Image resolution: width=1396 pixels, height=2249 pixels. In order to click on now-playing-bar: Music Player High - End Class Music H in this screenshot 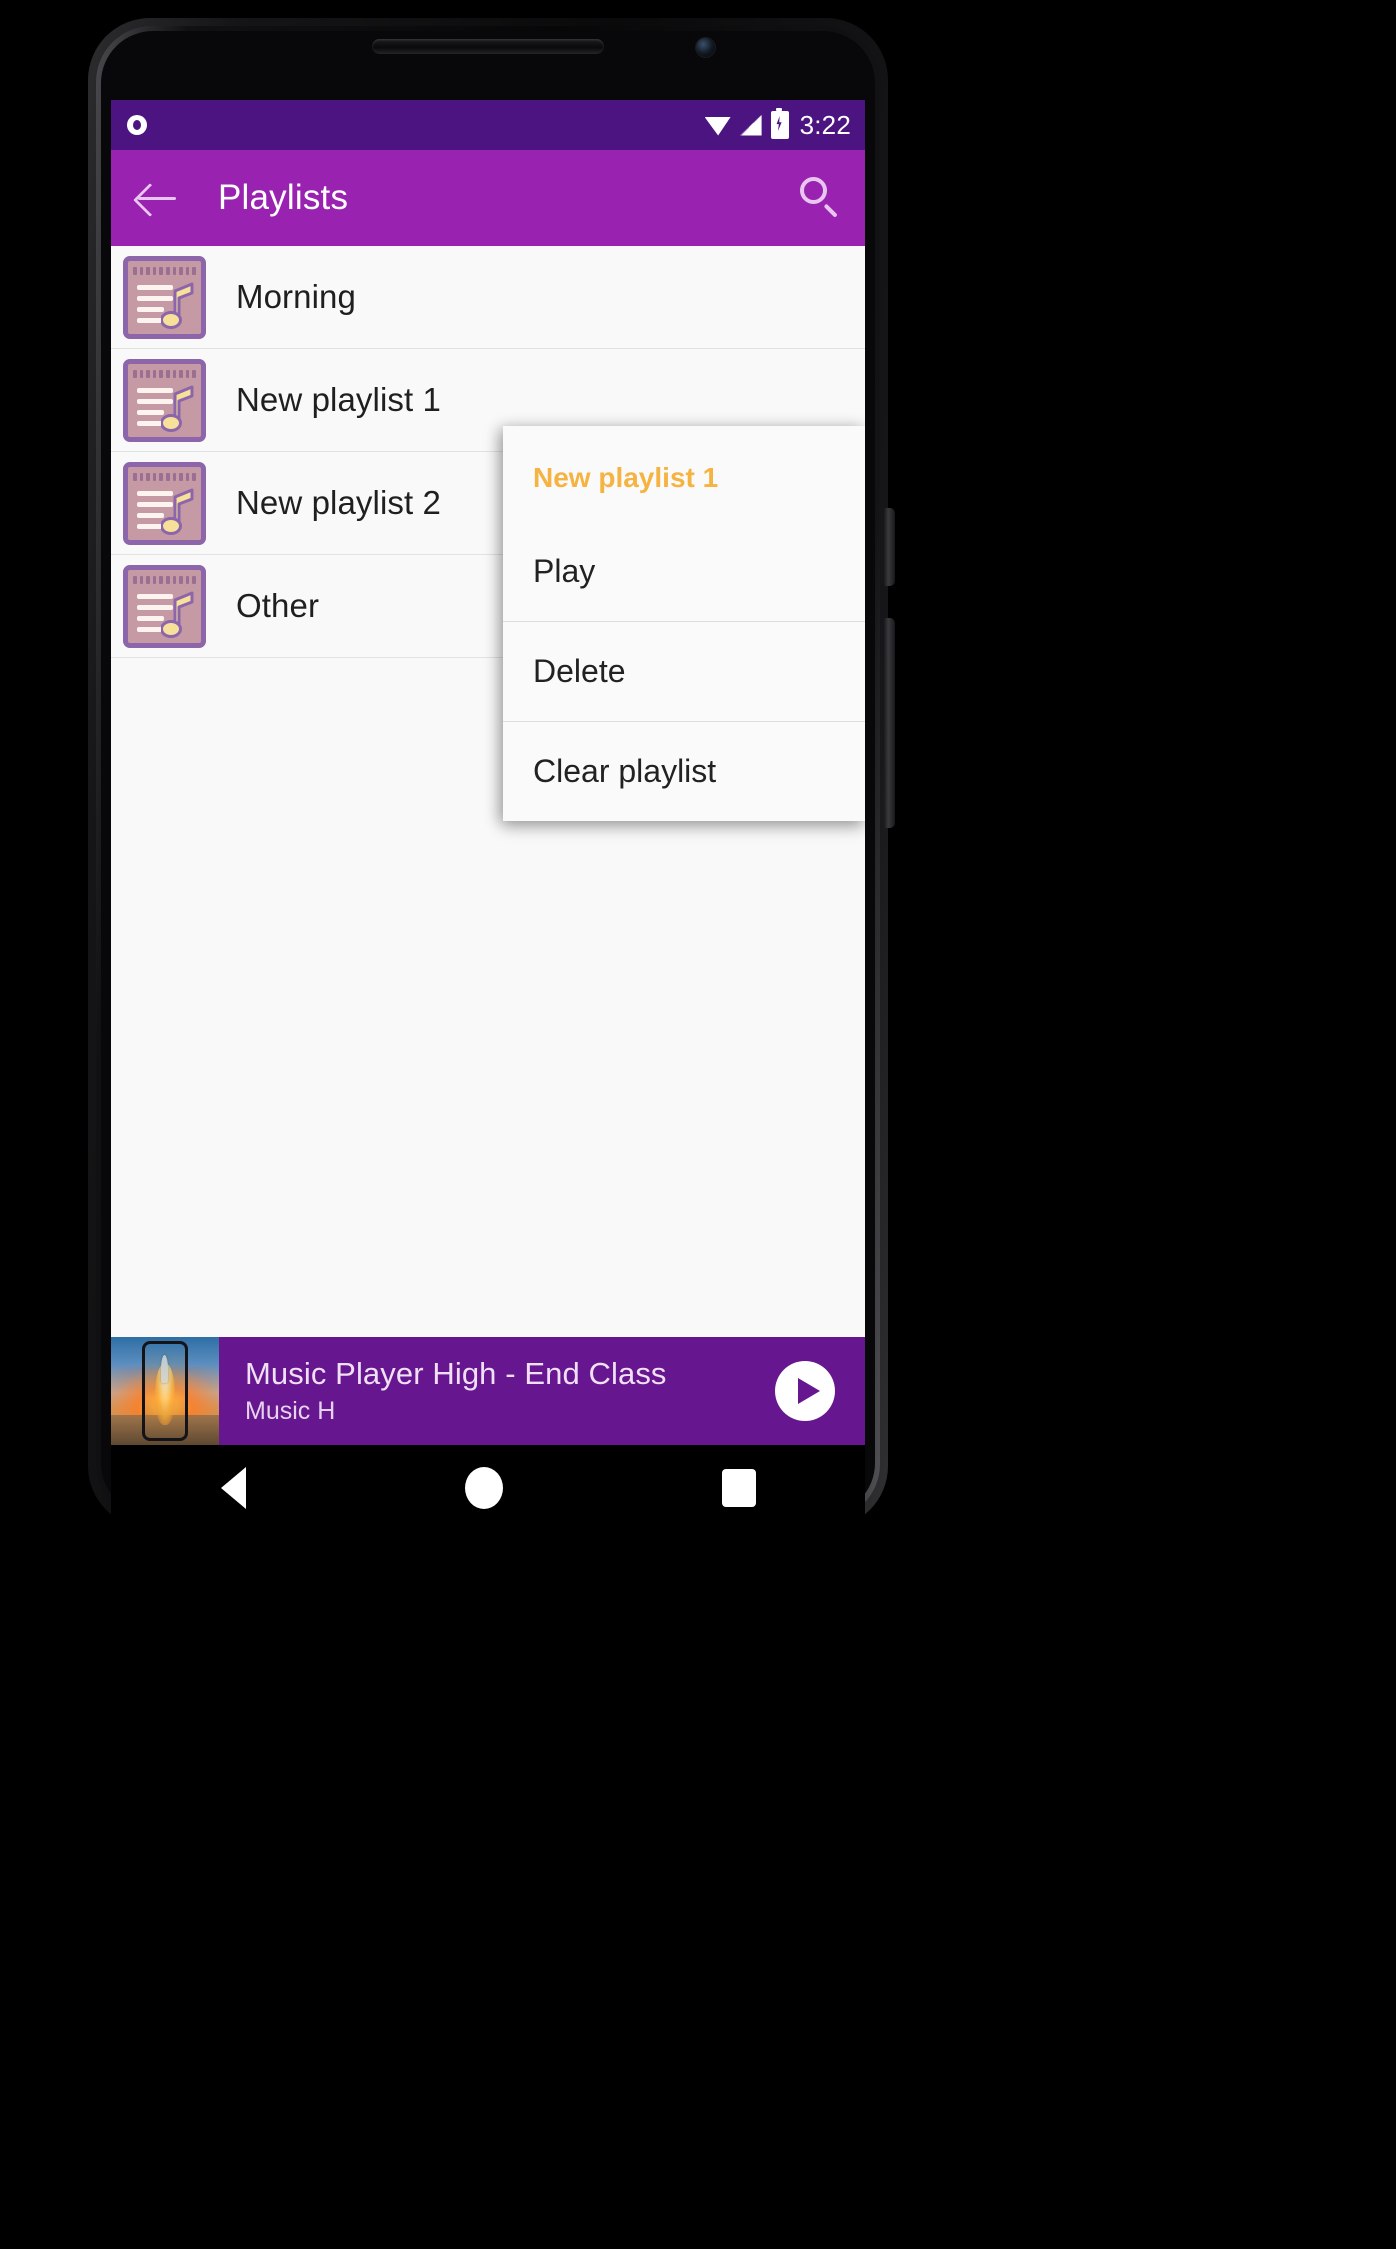, I will do `click(488, 1391)`.